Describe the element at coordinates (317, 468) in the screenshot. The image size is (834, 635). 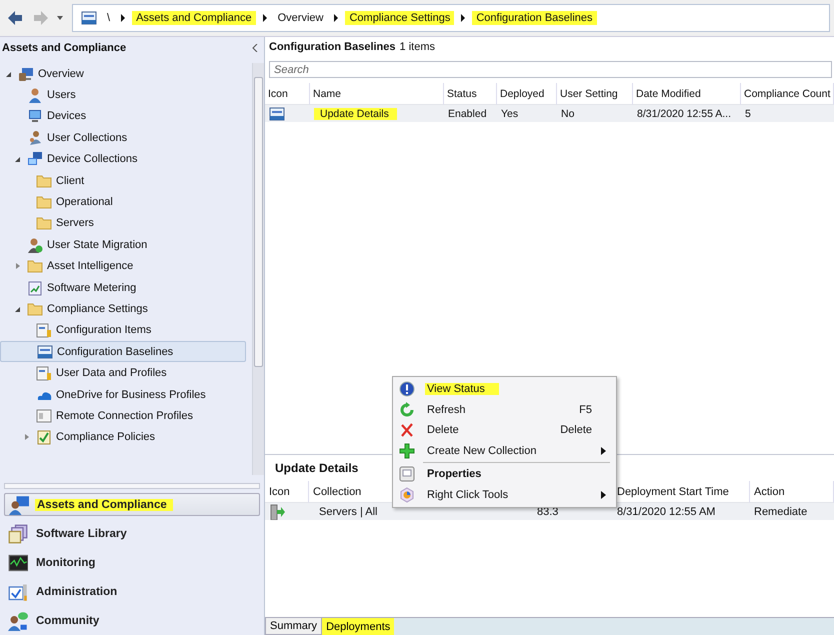
I see `details-title: Update Details` at that location.